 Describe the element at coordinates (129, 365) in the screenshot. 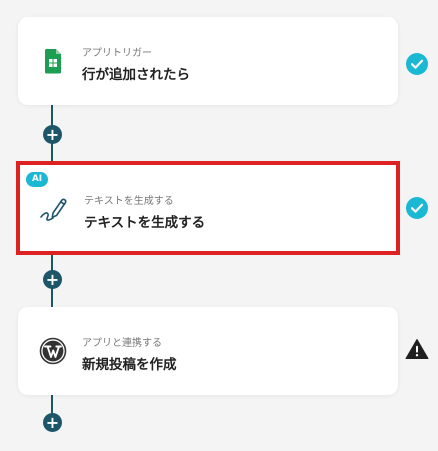

I see `step-action-title: 新規投稿を作成` at that location.